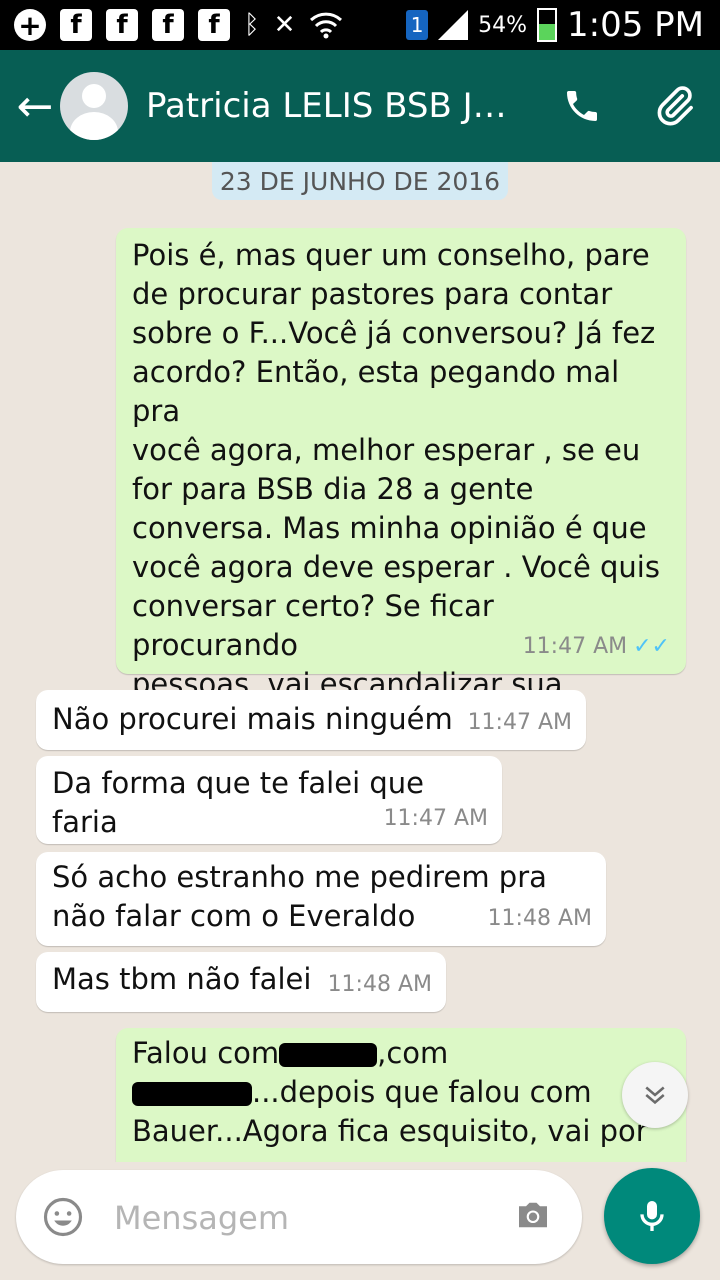 This screenshot has width=720, height=1280. What do you see at coordinates (35, 106) in the screenshot?
I see `back-arrow-icon: ←` at bounding box center [35, 106].